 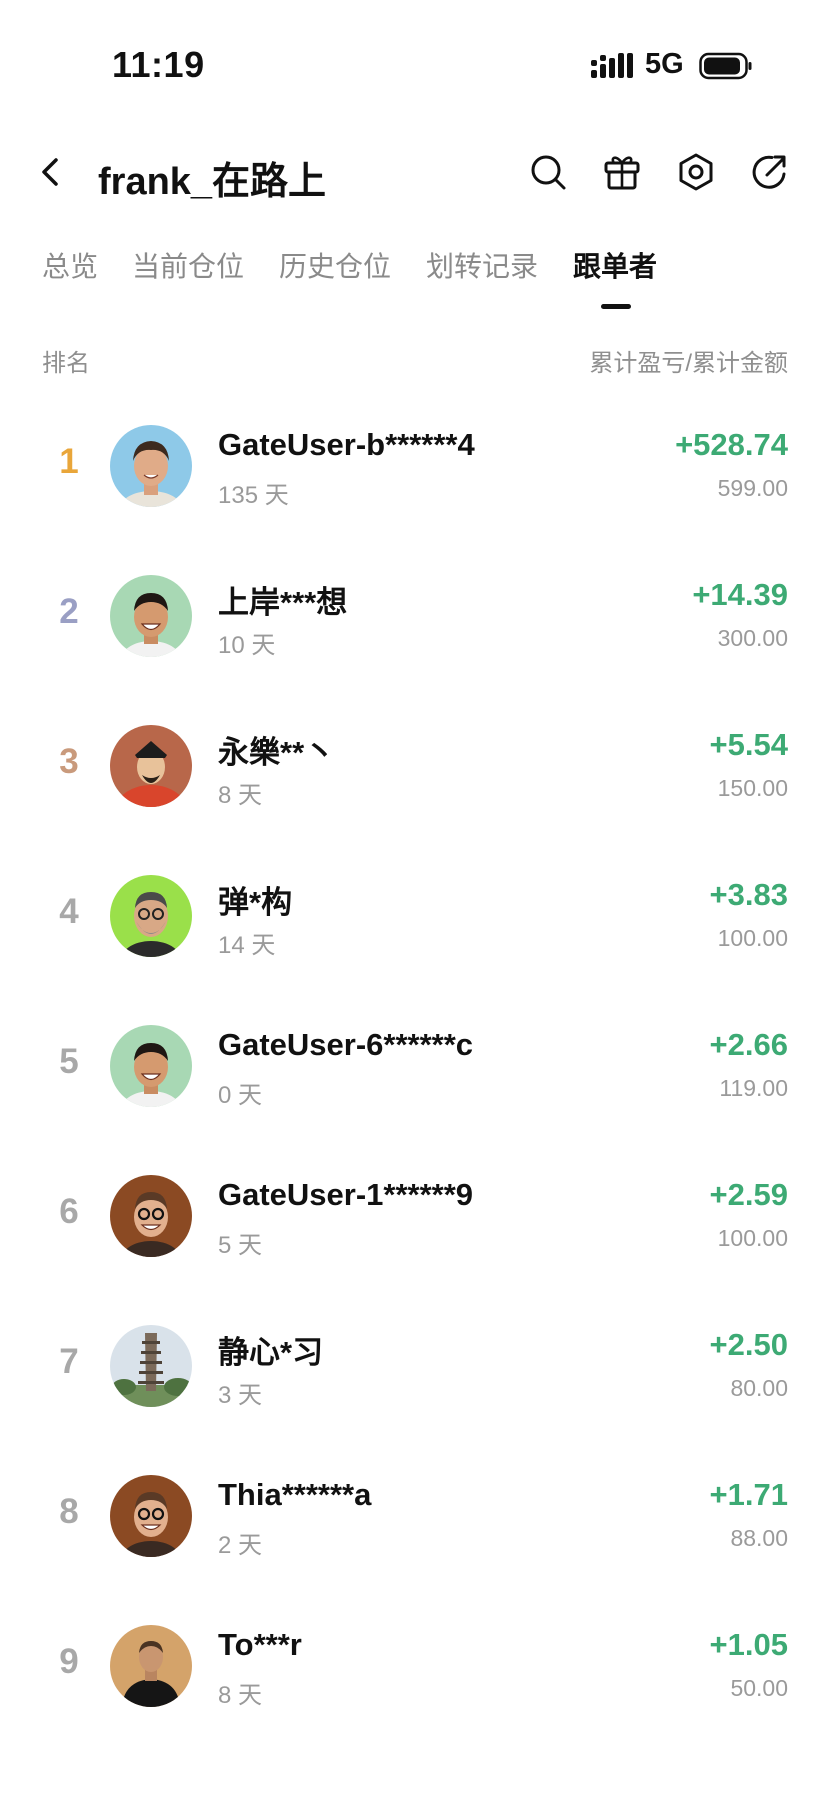 I want to click on follower-name: 永樂**丶, so click(x=277, y=752).